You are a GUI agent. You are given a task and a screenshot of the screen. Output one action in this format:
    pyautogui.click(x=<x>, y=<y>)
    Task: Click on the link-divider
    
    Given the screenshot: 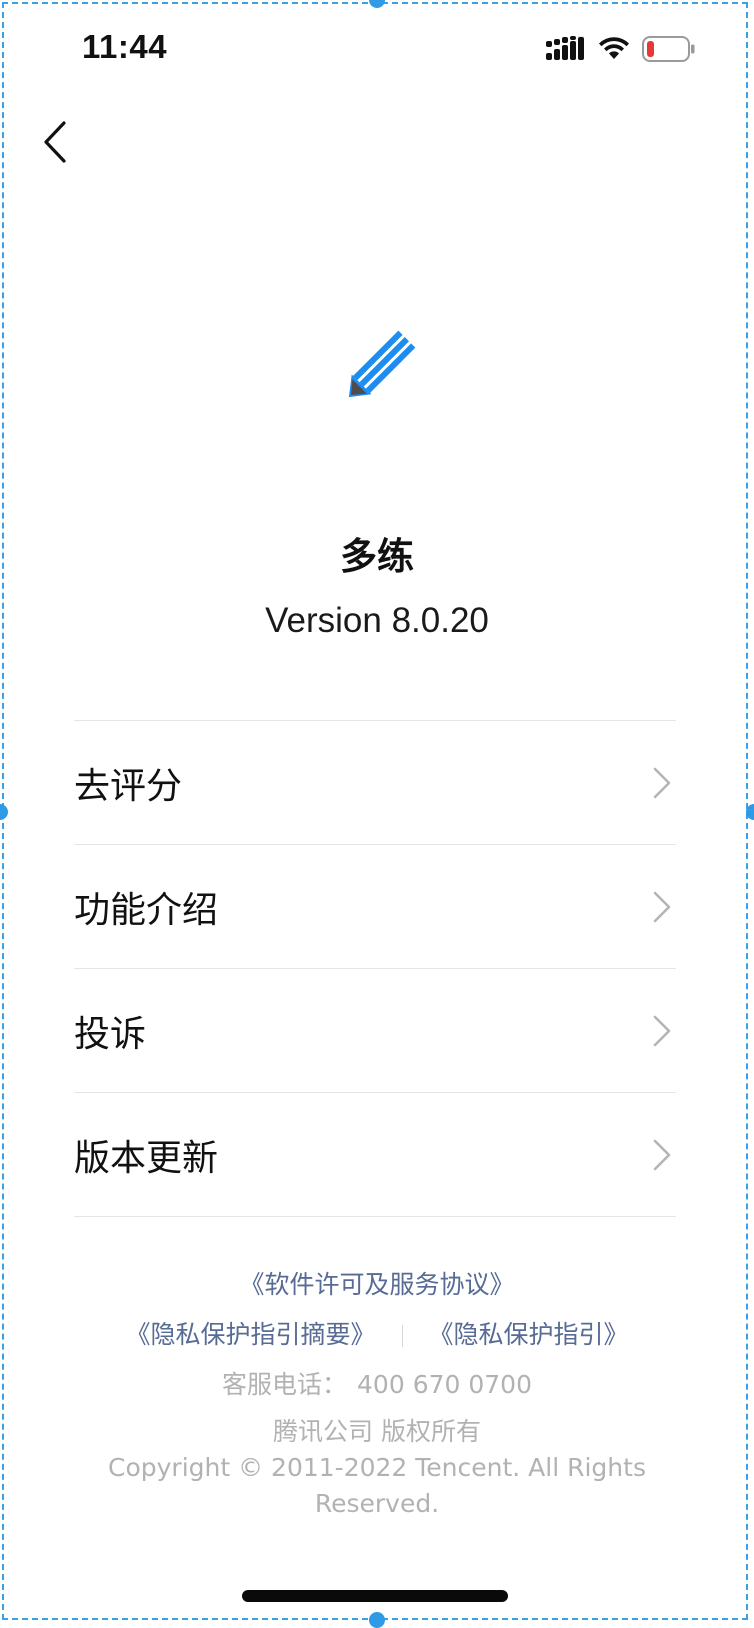 What is the action you would take?
    pyautogui.click(x=402, y=1336)
    